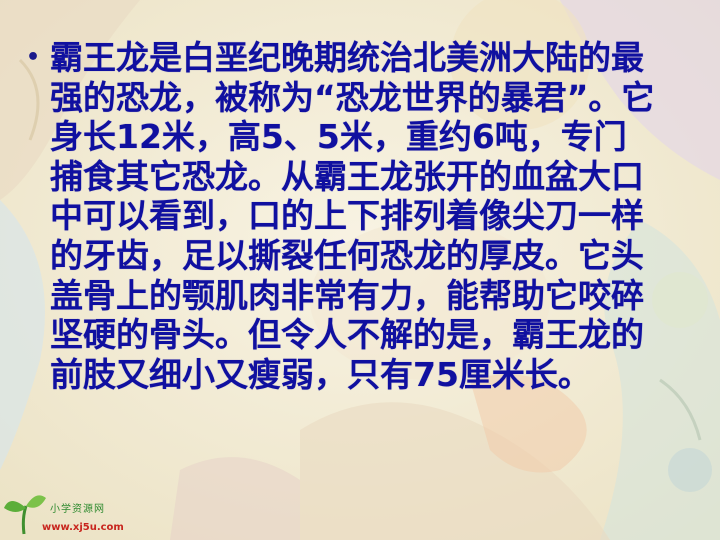 The width and height of the screenshot is (720, 540). What do you see at coordinates (77, 509) in the screenshot?
I see `logo-name: 小学资源网` at bounding box center [77, 509].